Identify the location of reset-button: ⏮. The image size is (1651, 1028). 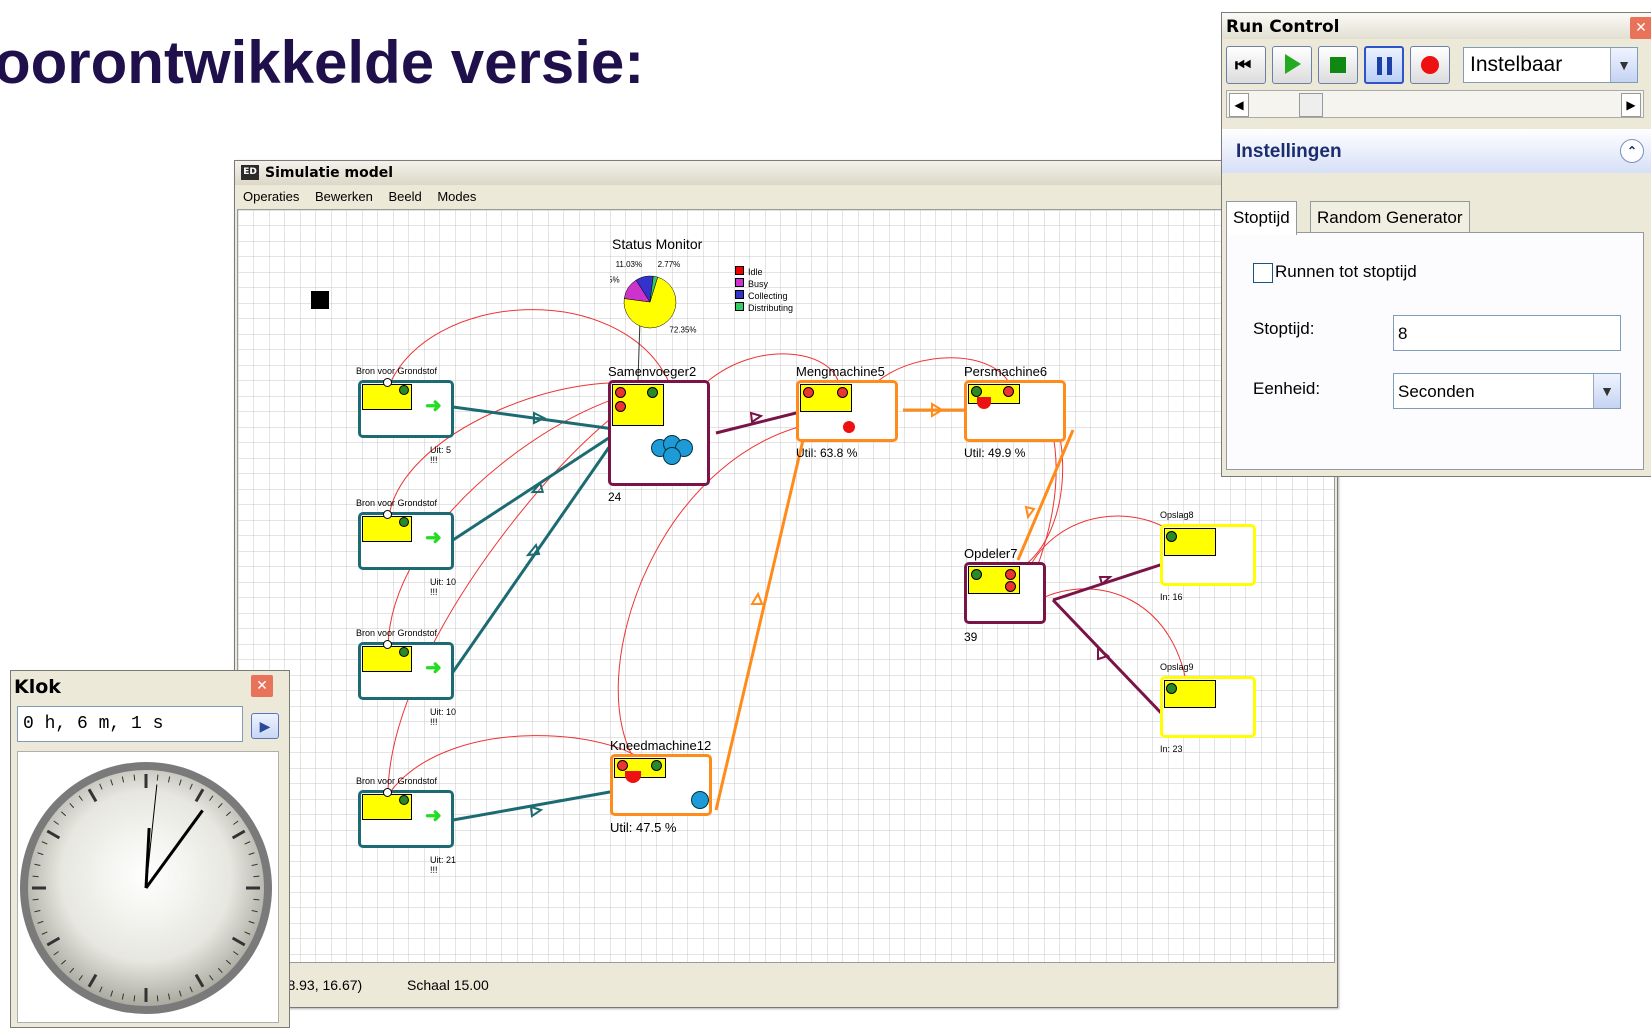
(1246, 65).